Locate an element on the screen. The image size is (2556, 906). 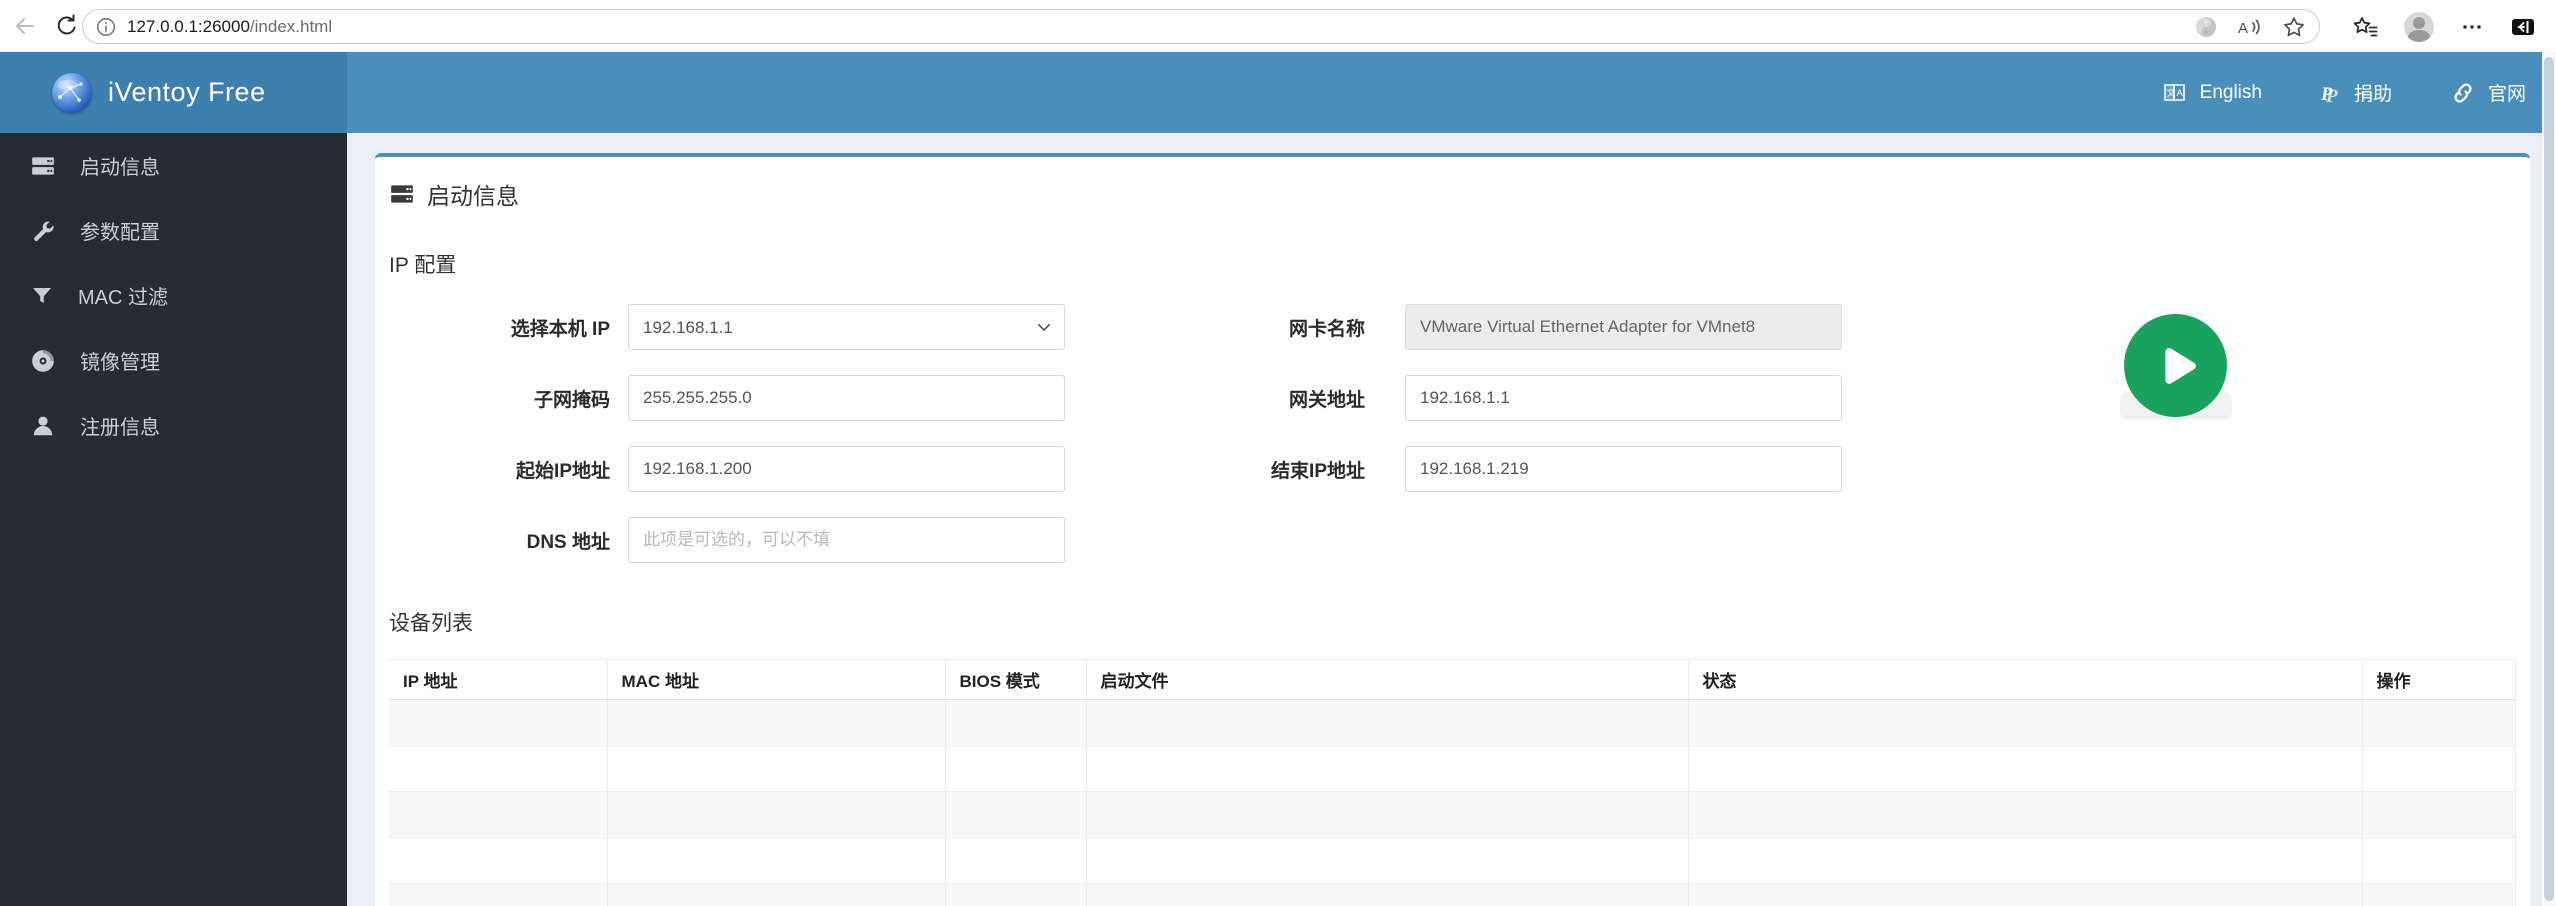
col-bios-mode: BIOS 模式 is located at coordinates (1016, 679).